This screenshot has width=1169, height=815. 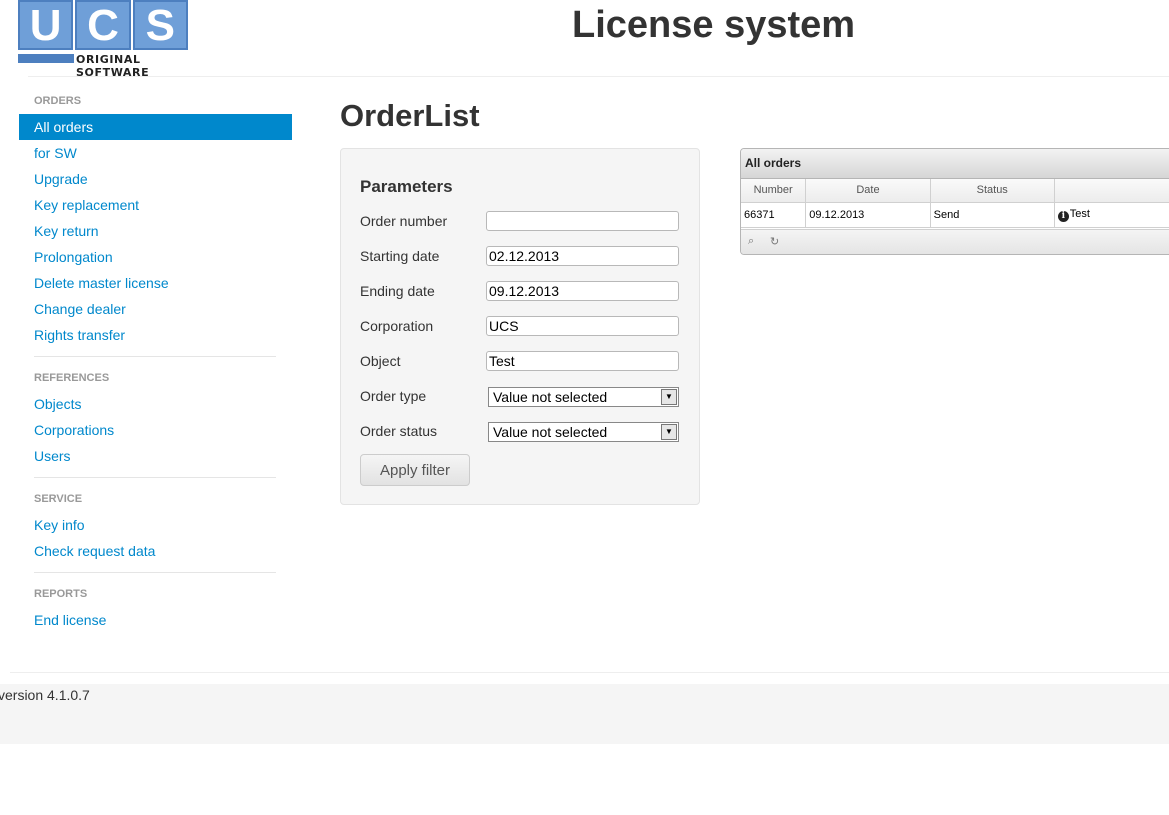 I want to click on cell-number: 66371, so click(x=774, y=215).